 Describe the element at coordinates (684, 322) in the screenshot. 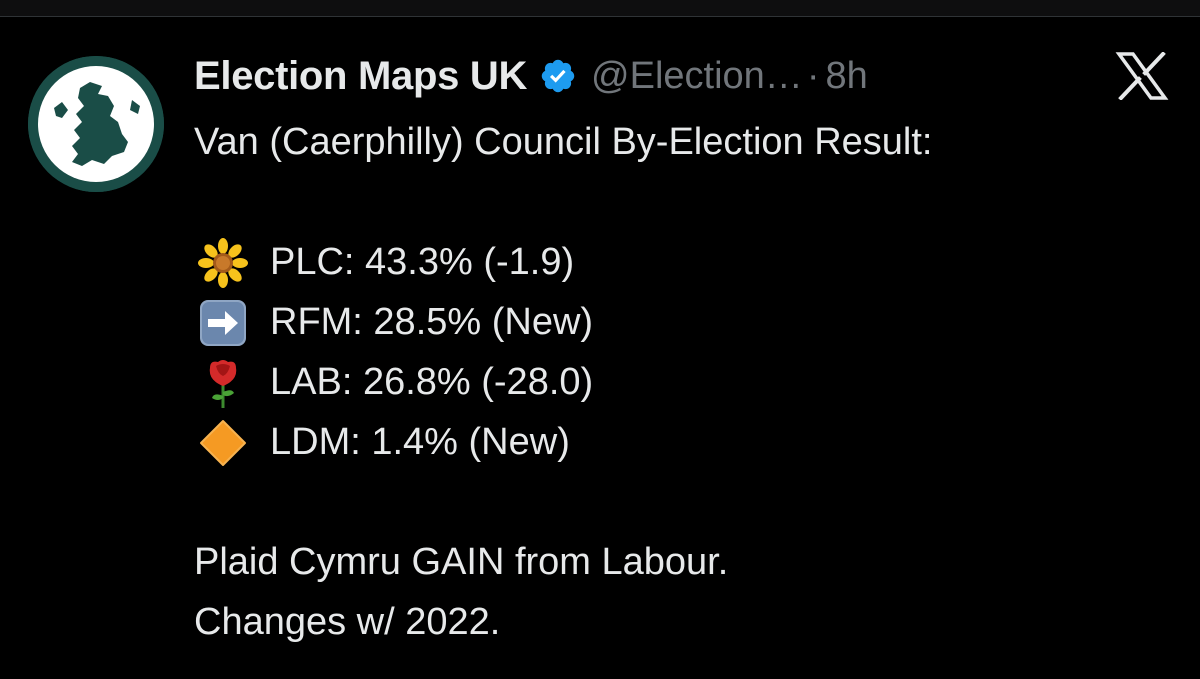

I see `result-line-rfm: RFM: 28.5% (New)` at that location.